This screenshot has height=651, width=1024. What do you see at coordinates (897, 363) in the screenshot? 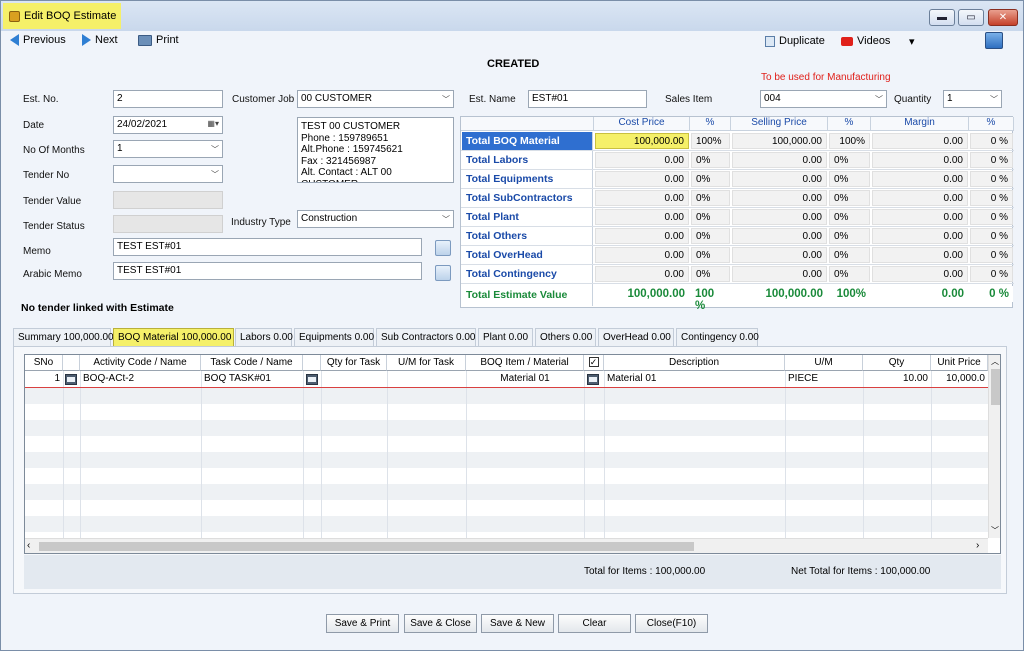
I see `qty-header: Qty` at bounding box center [897, 363].